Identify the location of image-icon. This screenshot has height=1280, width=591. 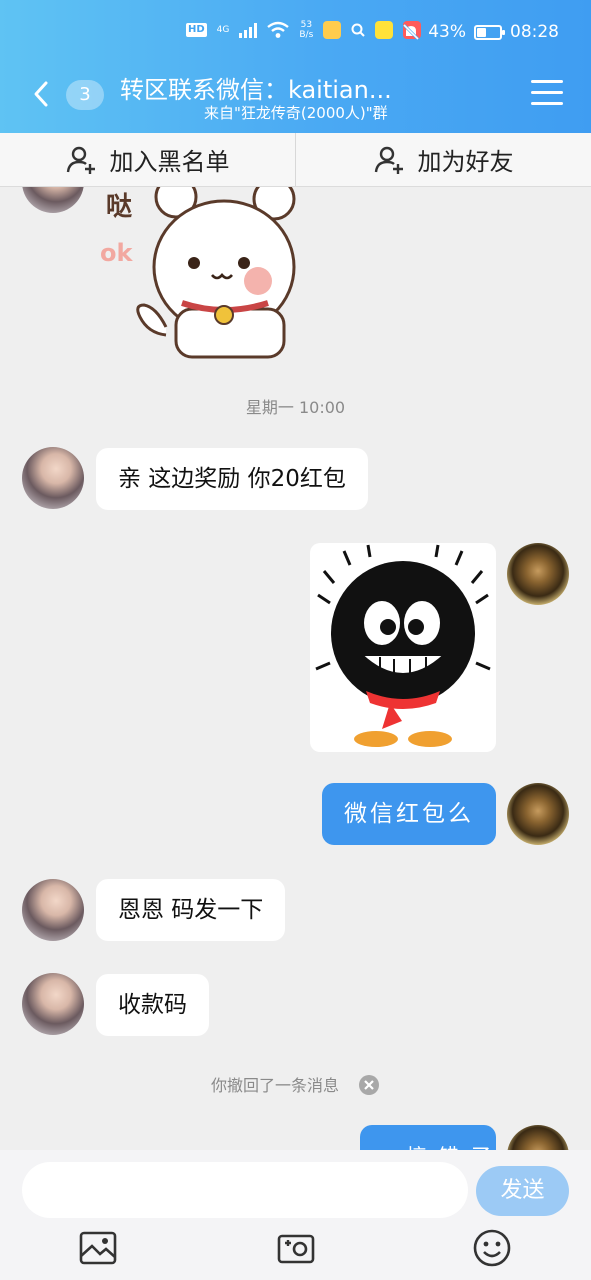
(98, 1248).